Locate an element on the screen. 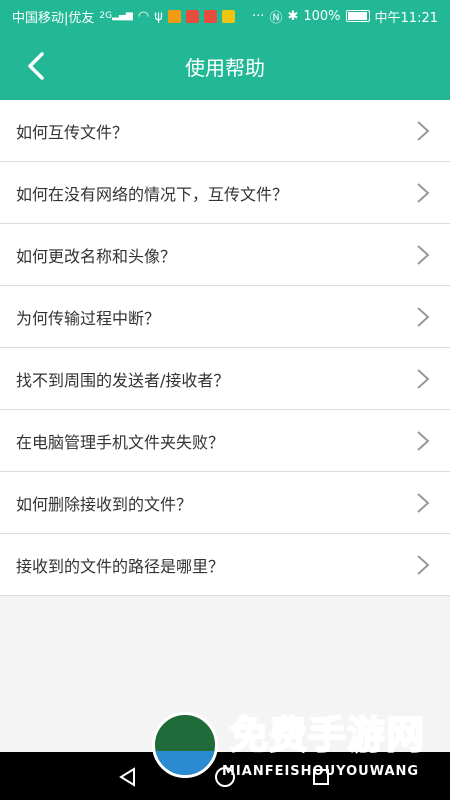  status-bar: 中国移动|优友 2G▂▄▆ ◠ ψ ··· Ⓝ ✱ 100% 中午11:21 is located at coordinates (225, 16).